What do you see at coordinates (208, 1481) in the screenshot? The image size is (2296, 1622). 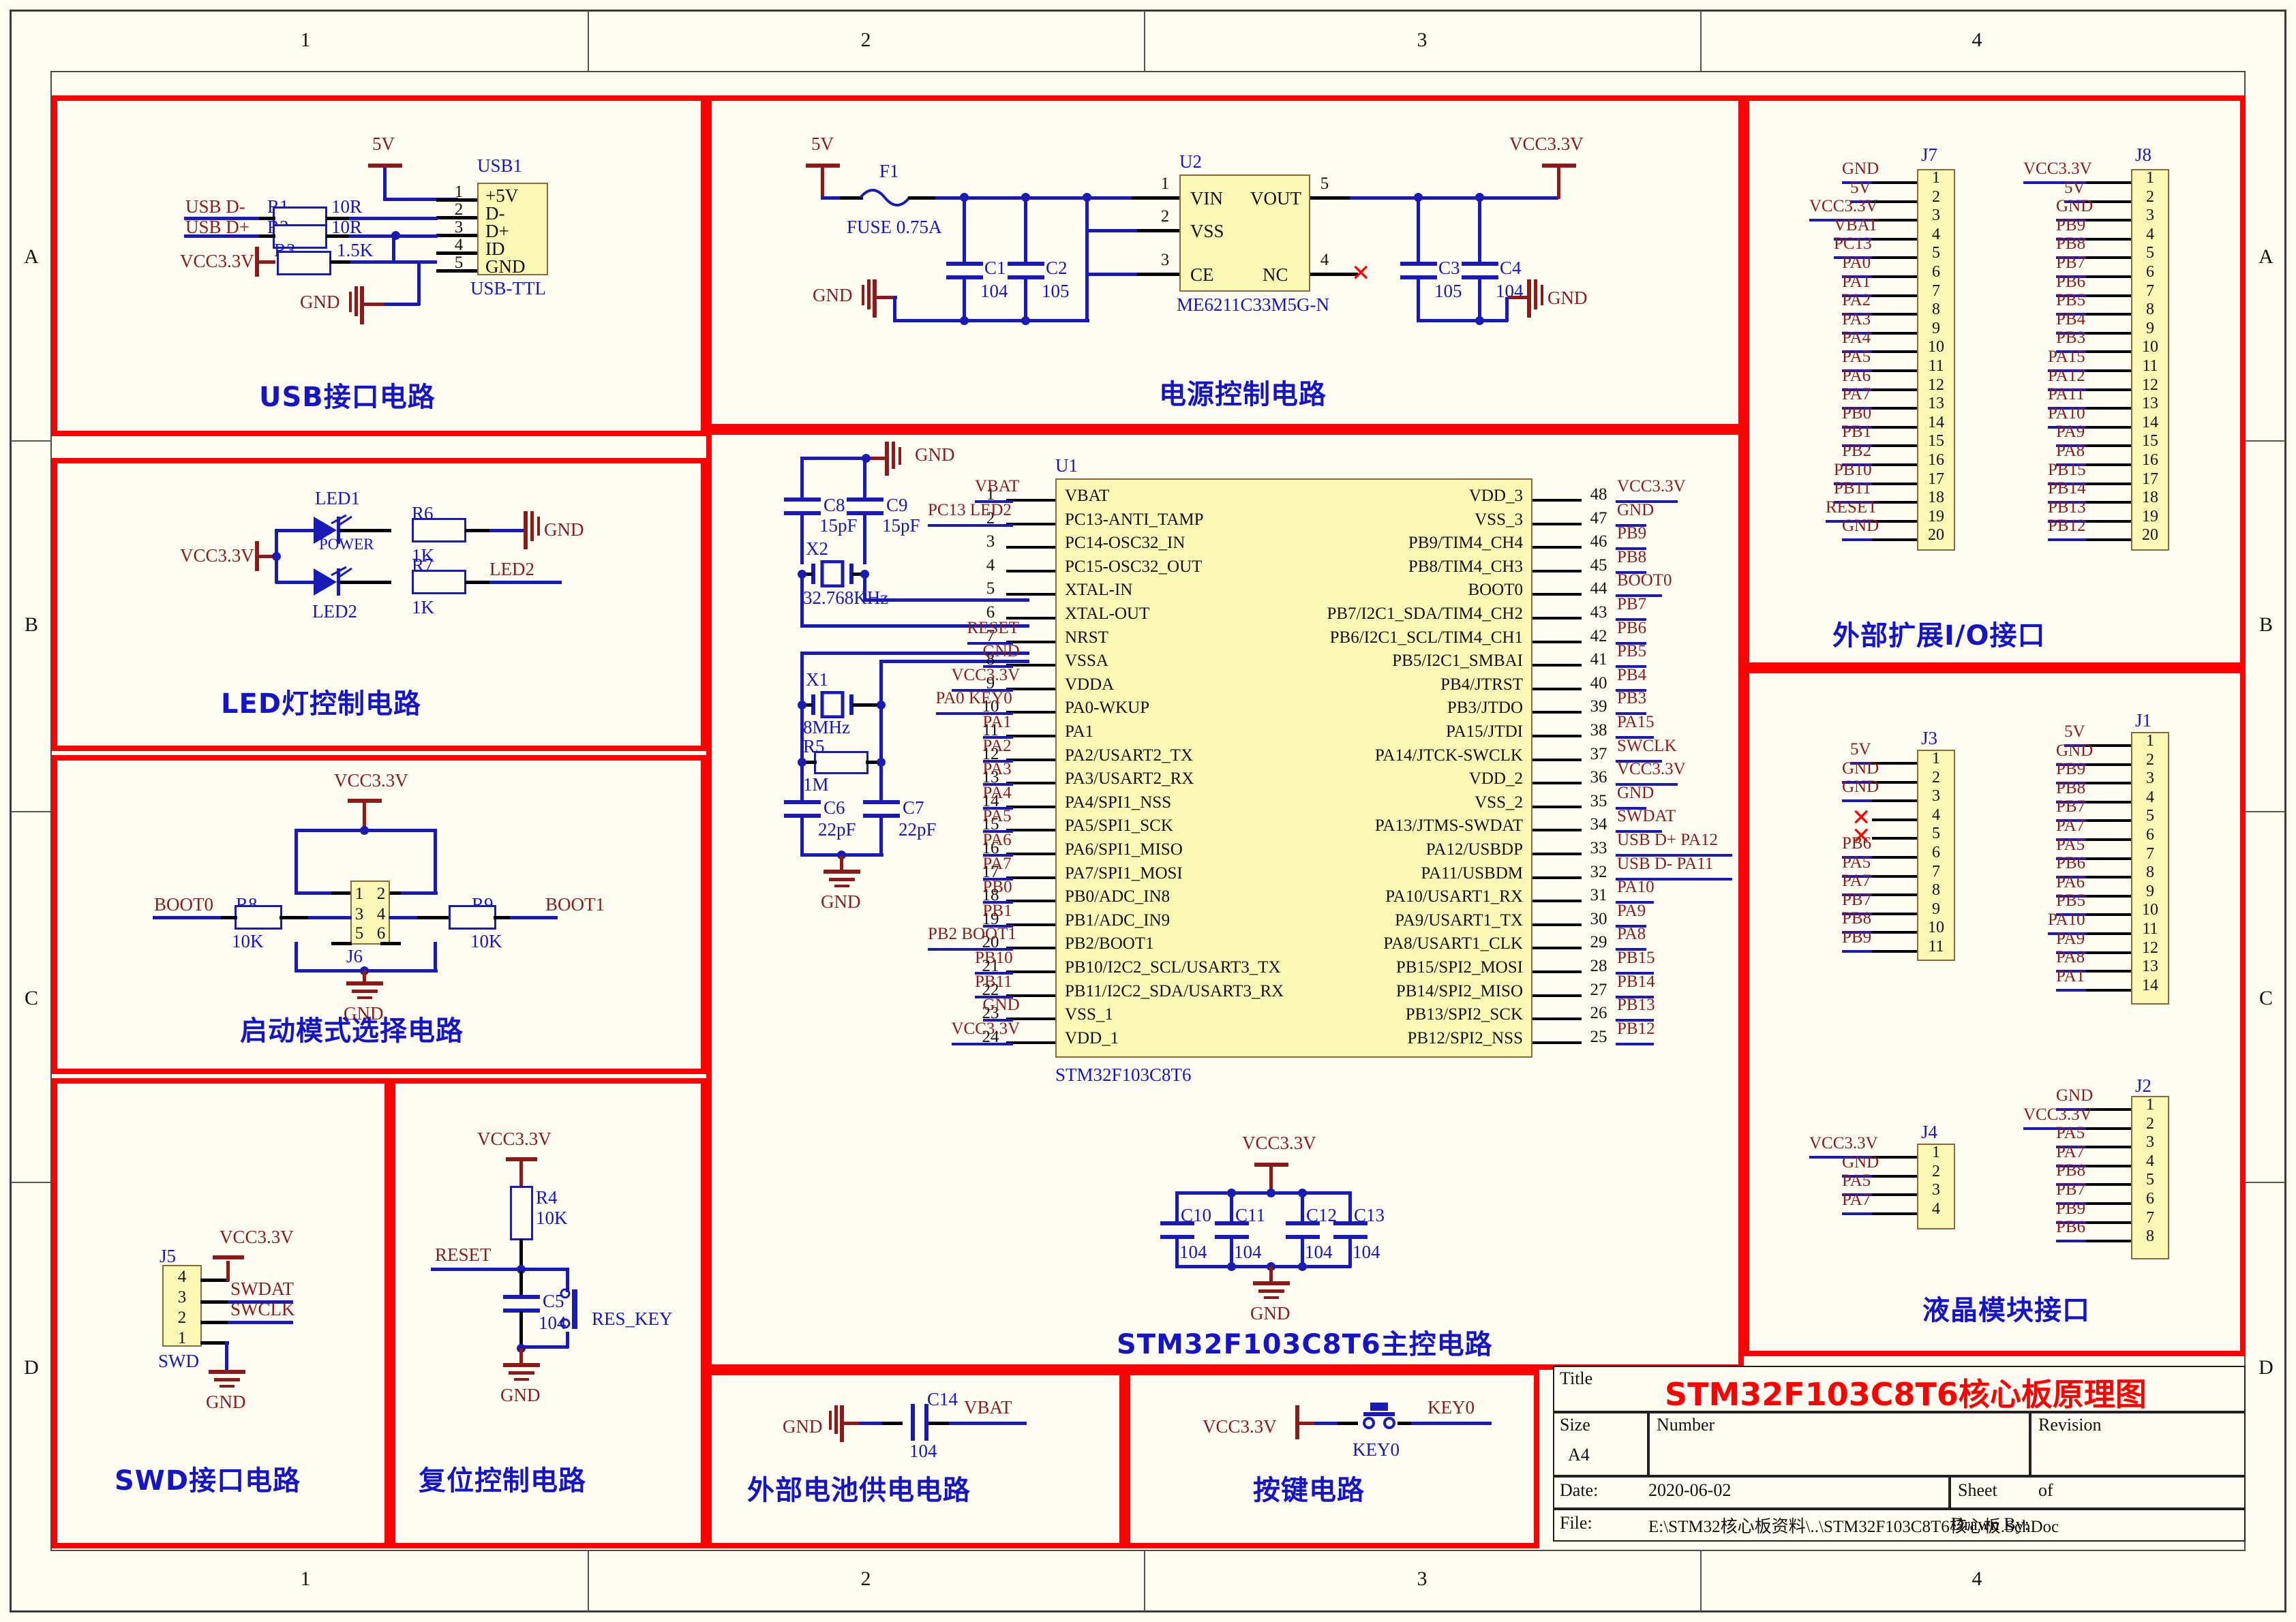 I see `swd-block-title: SWD接口电路` at bounding box center [208, 1481].